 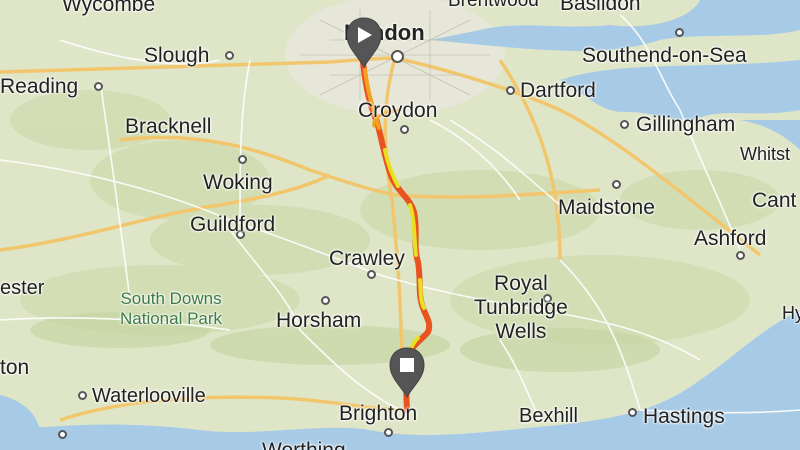 I want to click on label-hastings: Hastings, so click(x=684, y=416).